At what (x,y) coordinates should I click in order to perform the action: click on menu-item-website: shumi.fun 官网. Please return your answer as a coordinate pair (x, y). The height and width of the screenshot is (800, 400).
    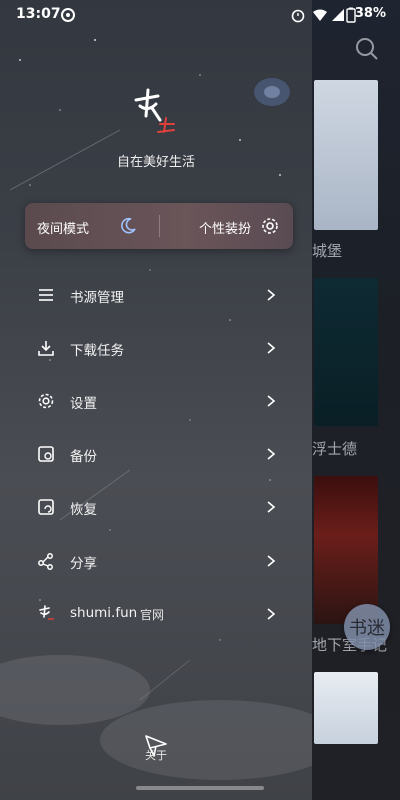
    Looking at the image, I should click on (156, 614).